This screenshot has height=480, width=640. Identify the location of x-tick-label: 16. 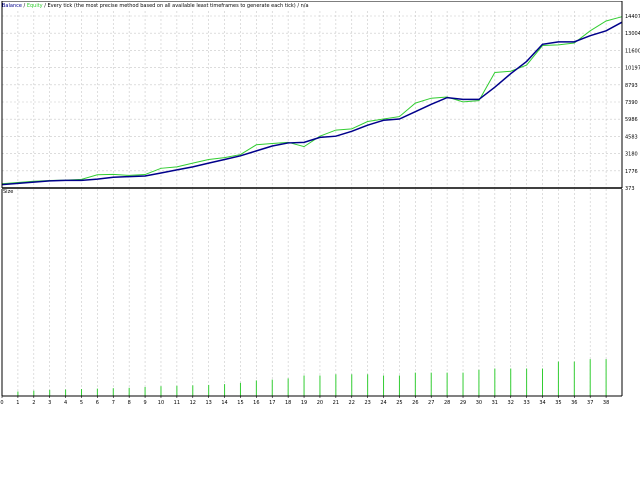
(256, 403).